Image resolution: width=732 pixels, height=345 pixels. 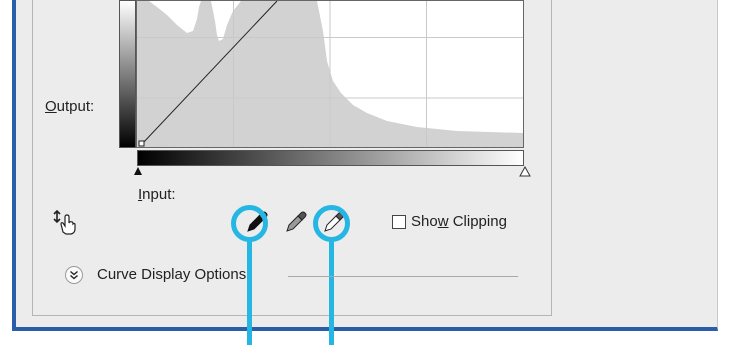 I want to click on callout-circle-black-eyedropper, so click(x=249, y=223).